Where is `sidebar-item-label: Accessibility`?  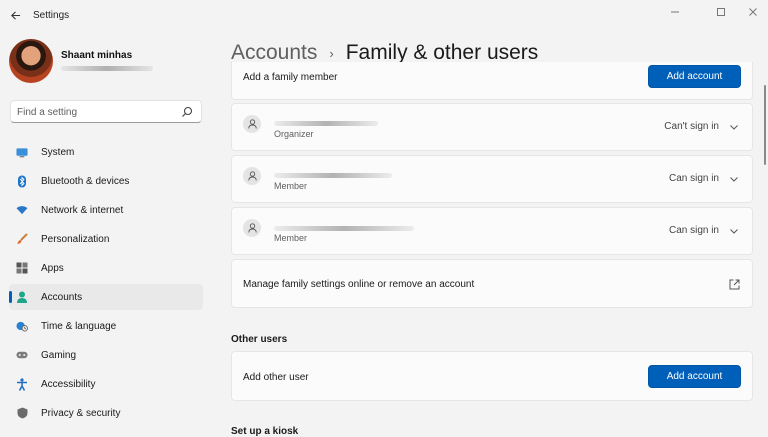
sidebar-item-label: Accessibility is located at coordinates (68, 384).